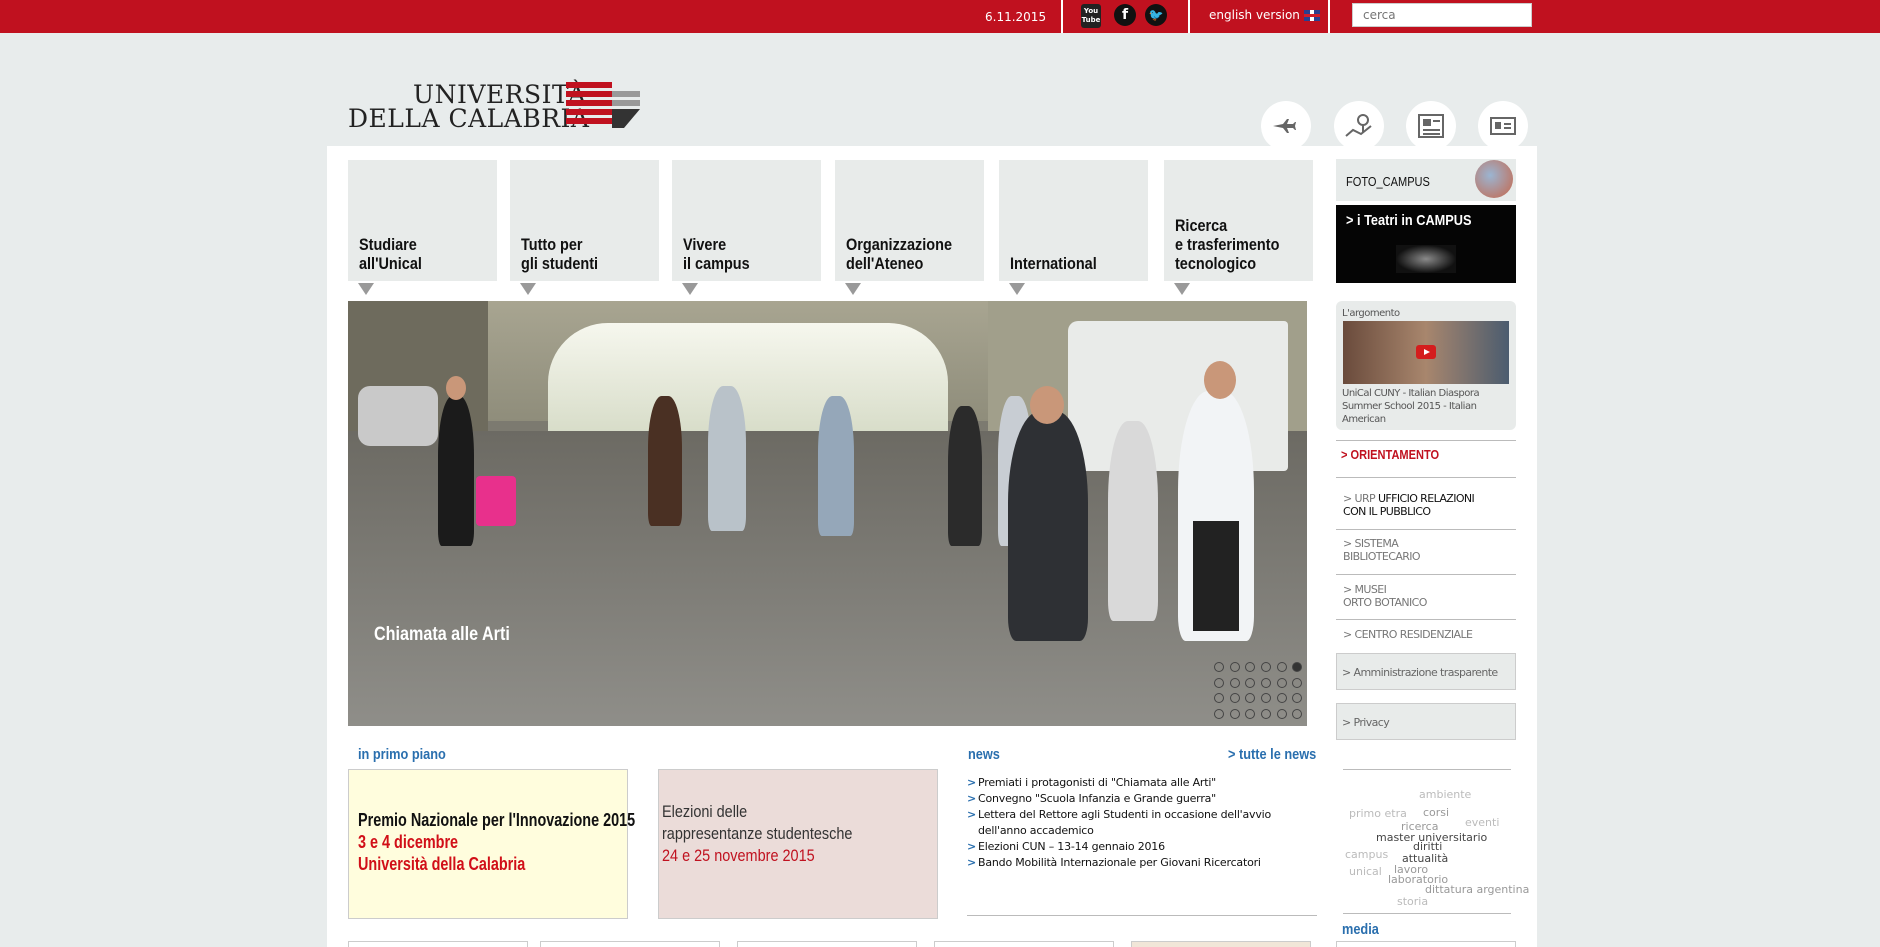 The image size is (1880, 947). What do you see at coordinates (1408, 634) in the screenshot?
I see `centro-residenziale-link: > CENTRO RESIDENZIALE` at bounding box center [1408, 634].